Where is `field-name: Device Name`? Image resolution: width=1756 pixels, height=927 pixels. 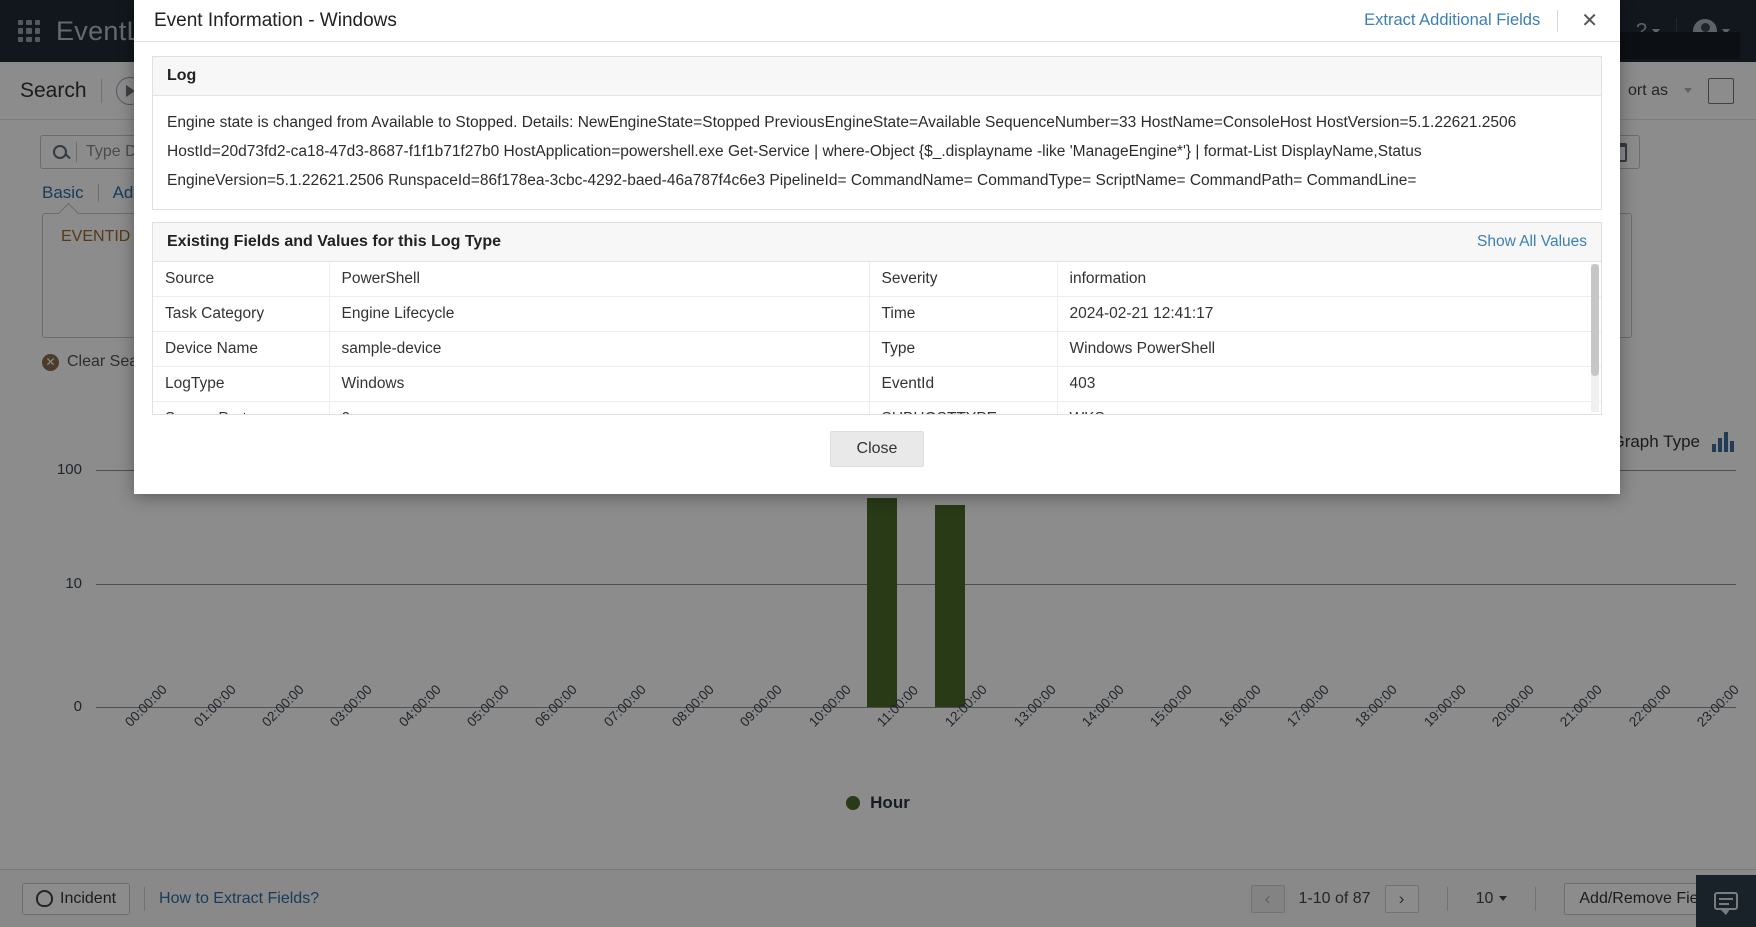 field-name: Device Name is located at coordinates (241, 349).